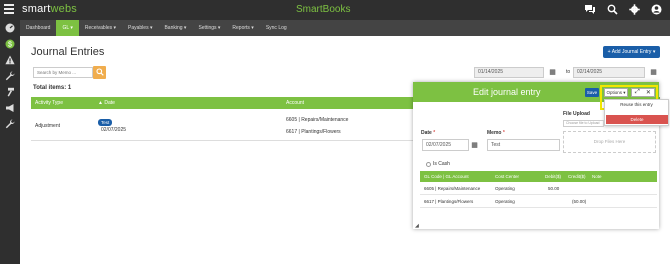 This screenshot has height=264, width=670. I want to click on hammer-icon, so click(10, 92).